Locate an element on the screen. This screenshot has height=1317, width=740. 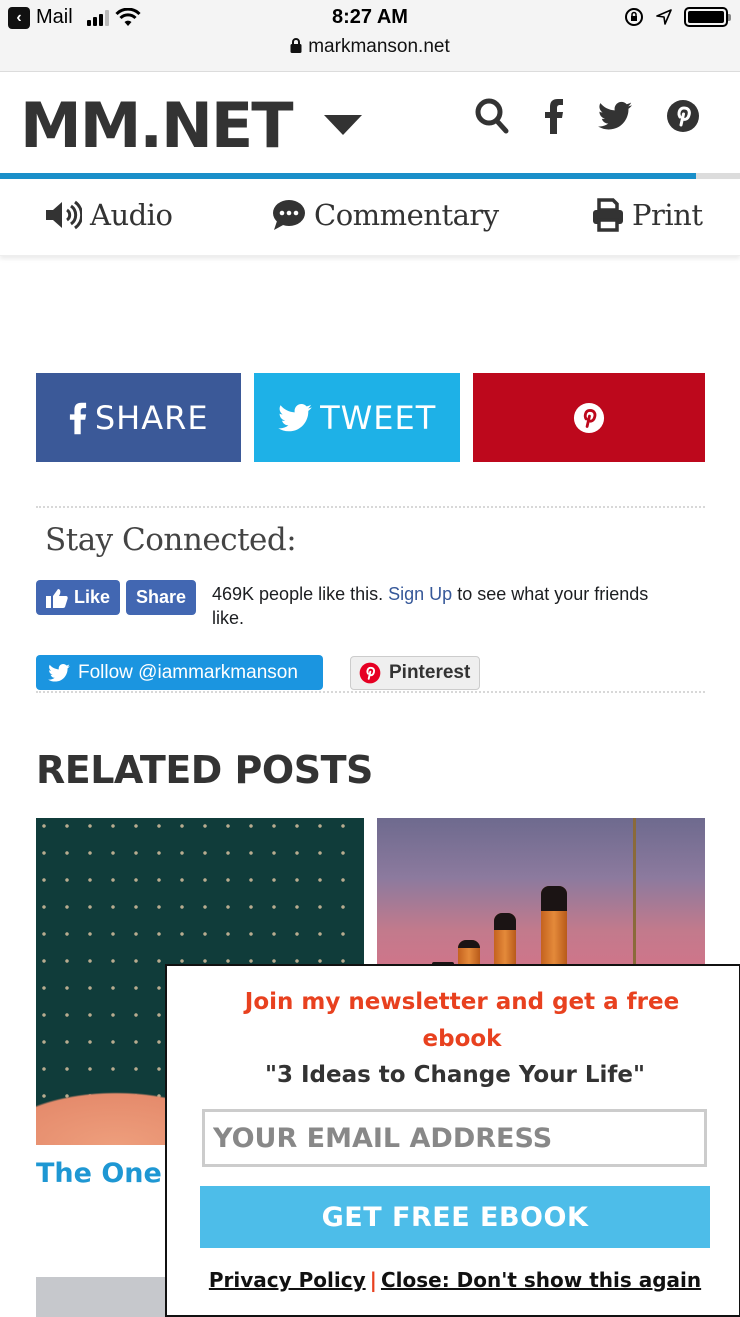
audio-button: Audio is located at coordinates (108, 215).